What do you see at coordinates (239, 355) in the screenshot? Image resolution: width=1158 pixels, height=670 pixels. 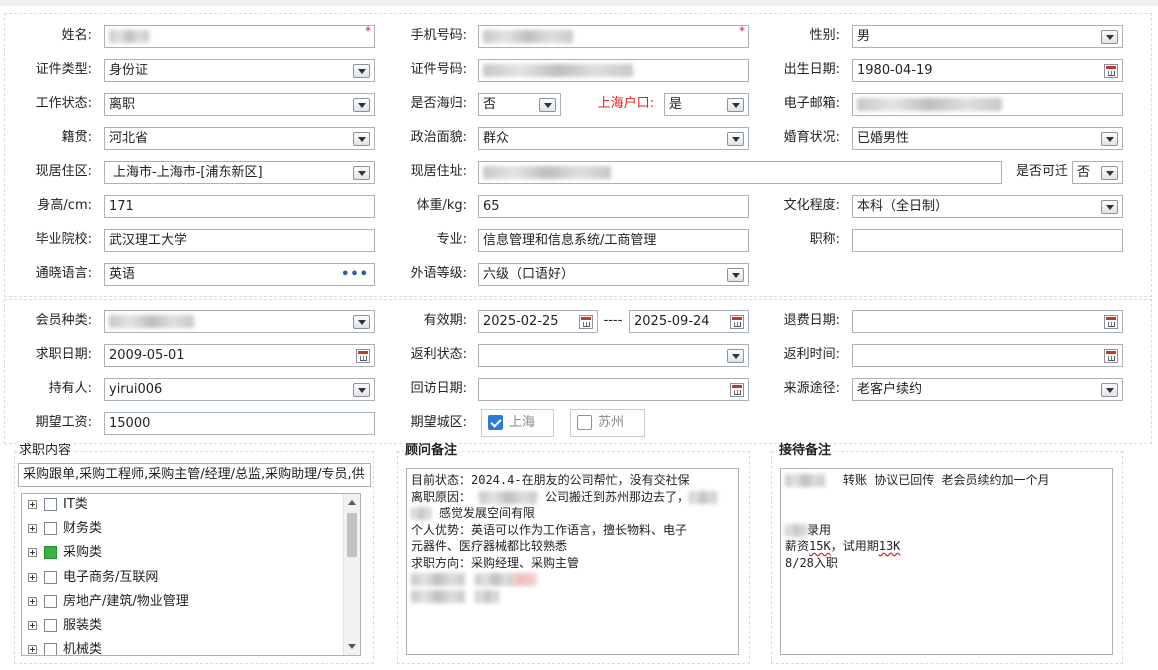 I see `job-date-field: 2009-05-01` at bounding box center [239, 355].